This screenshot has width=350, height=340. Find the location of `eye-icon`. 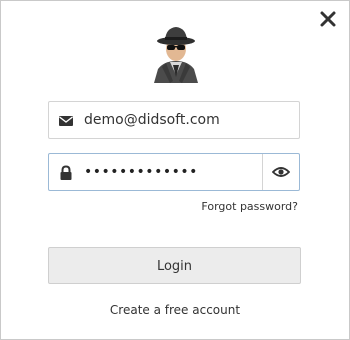

eye-icon is located at coordinates (281, 172).